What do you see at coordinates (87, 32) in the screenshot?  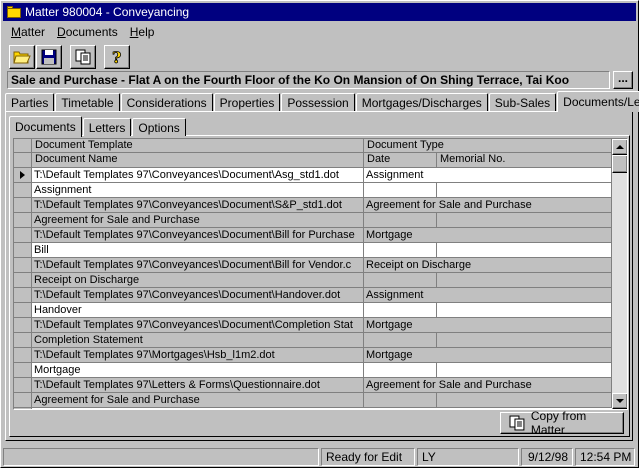 I see `menu-documents: Documents` at bounding box center [87, 32].